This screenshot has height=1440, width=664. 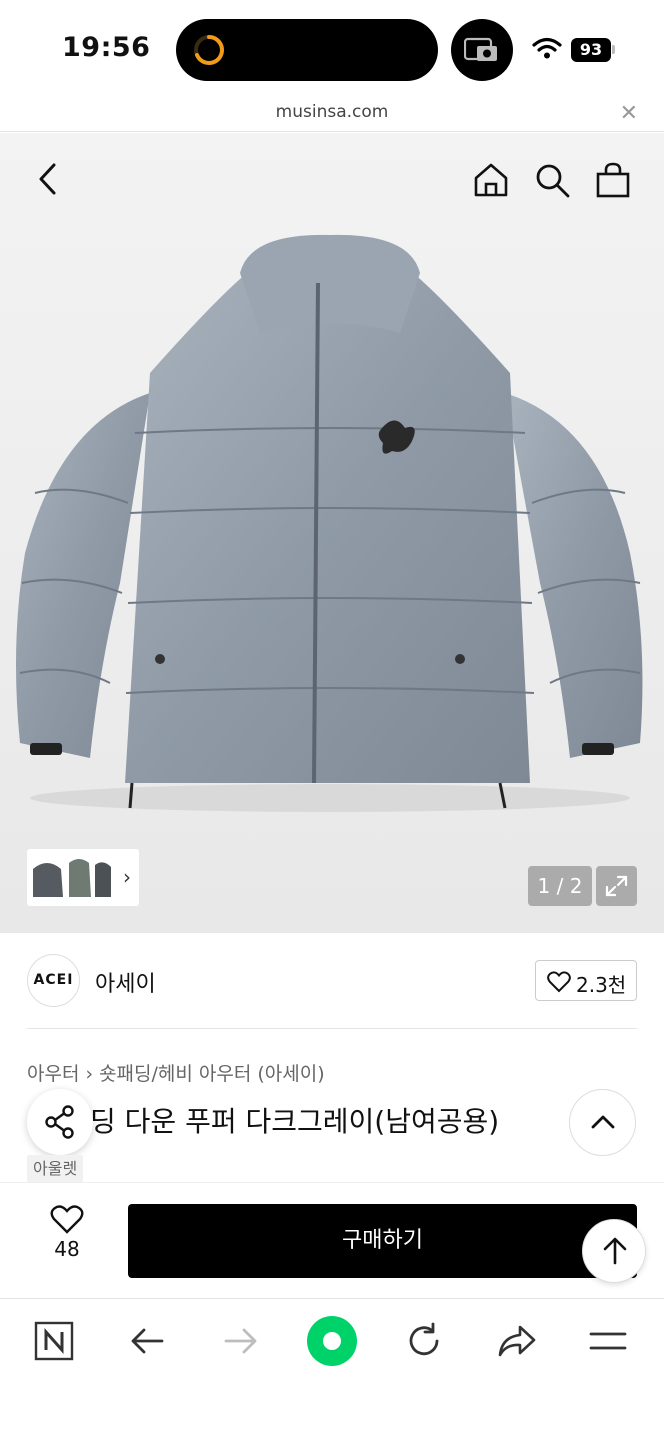 I want to click on back-arrow-icon, so click(x=148, y=1341).